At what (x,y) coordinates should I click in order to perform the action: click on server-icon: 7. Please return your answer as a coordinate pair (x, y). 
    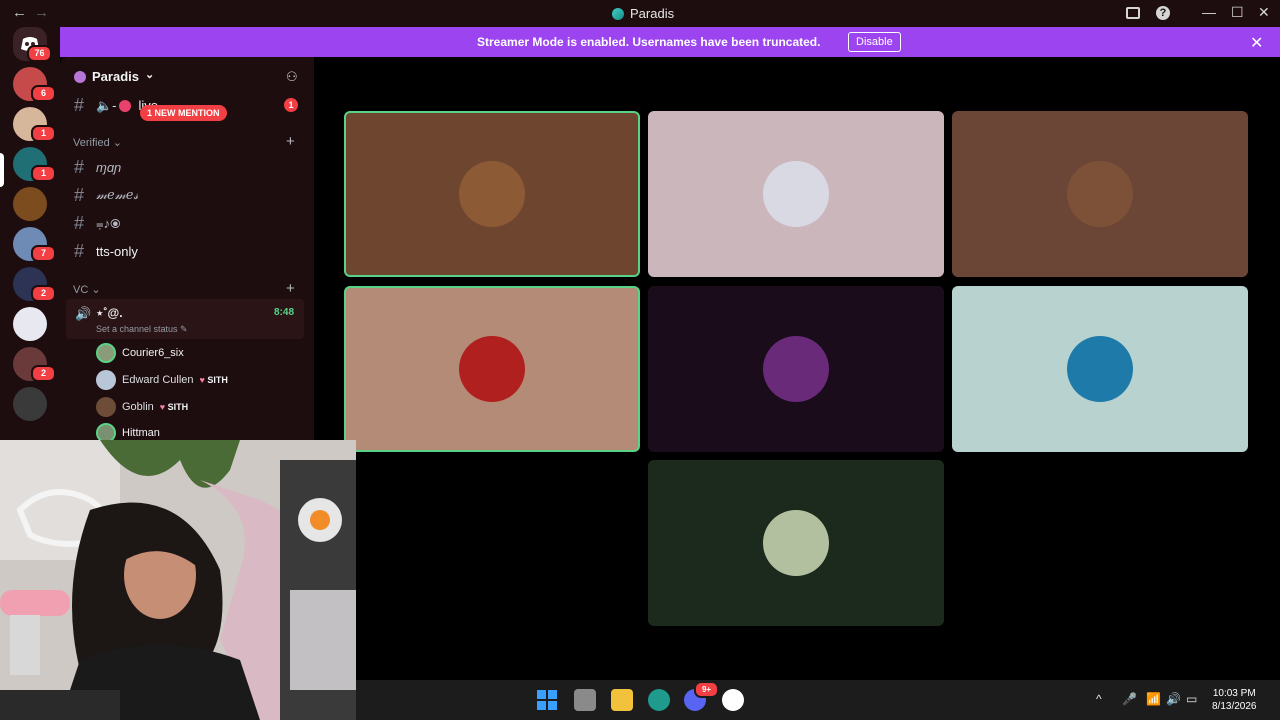
    Looking at the image, I should click on (34, 244).